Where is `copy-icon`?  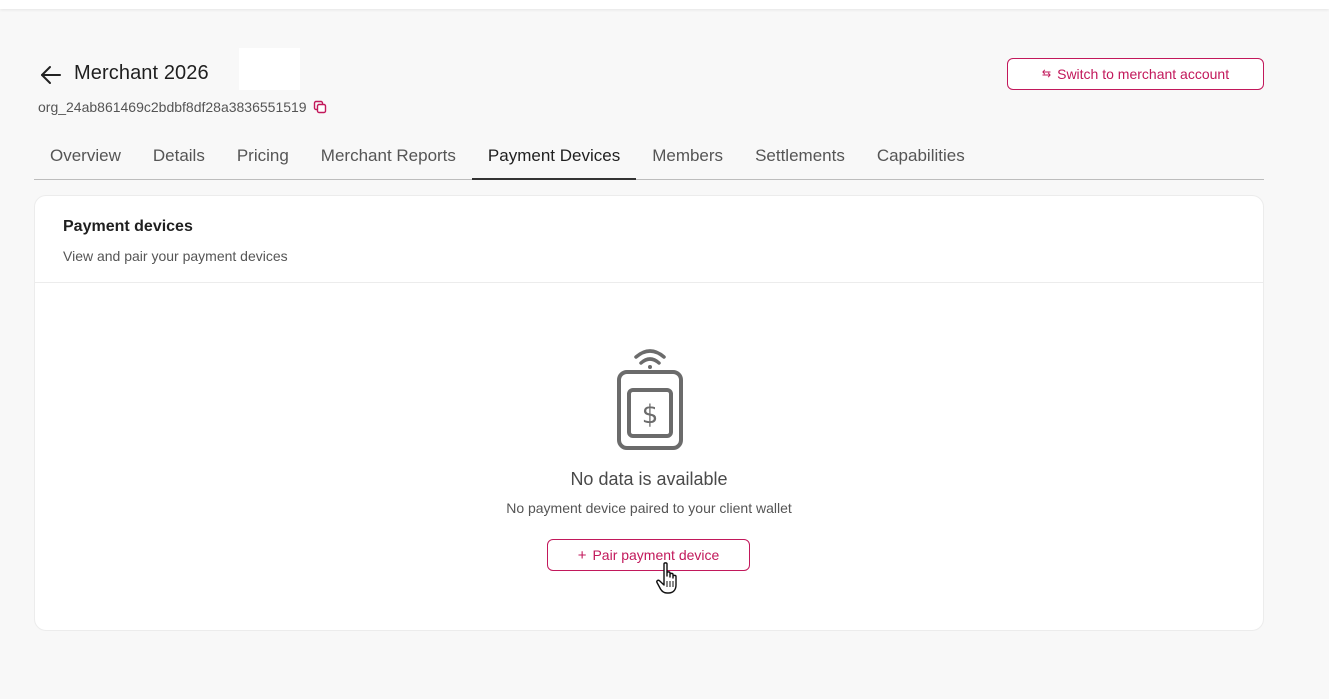
copy-icon is located at coordinates (320, 107).